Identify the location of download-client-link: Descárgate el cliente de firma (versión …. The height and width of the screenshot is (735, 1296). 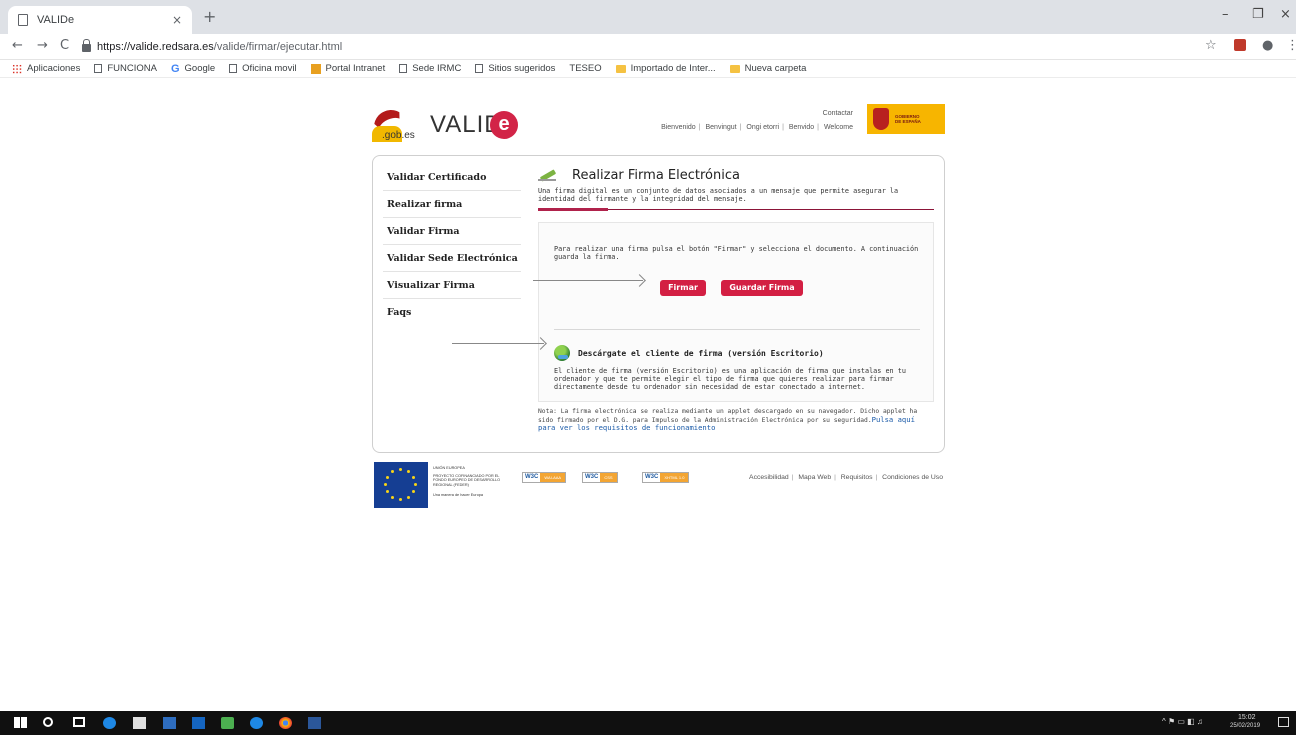
(701, 353).